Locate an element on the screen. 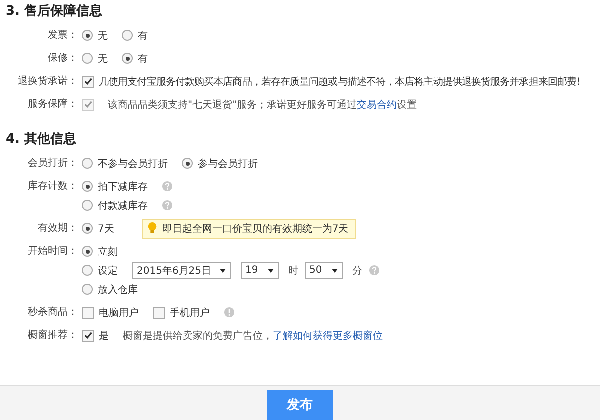 This screenshot has width=600, height=420. hint-text: 该商品品类须支持"七天退货"服务；承诺更好服务可通过 is located at coordinates (233, 105).